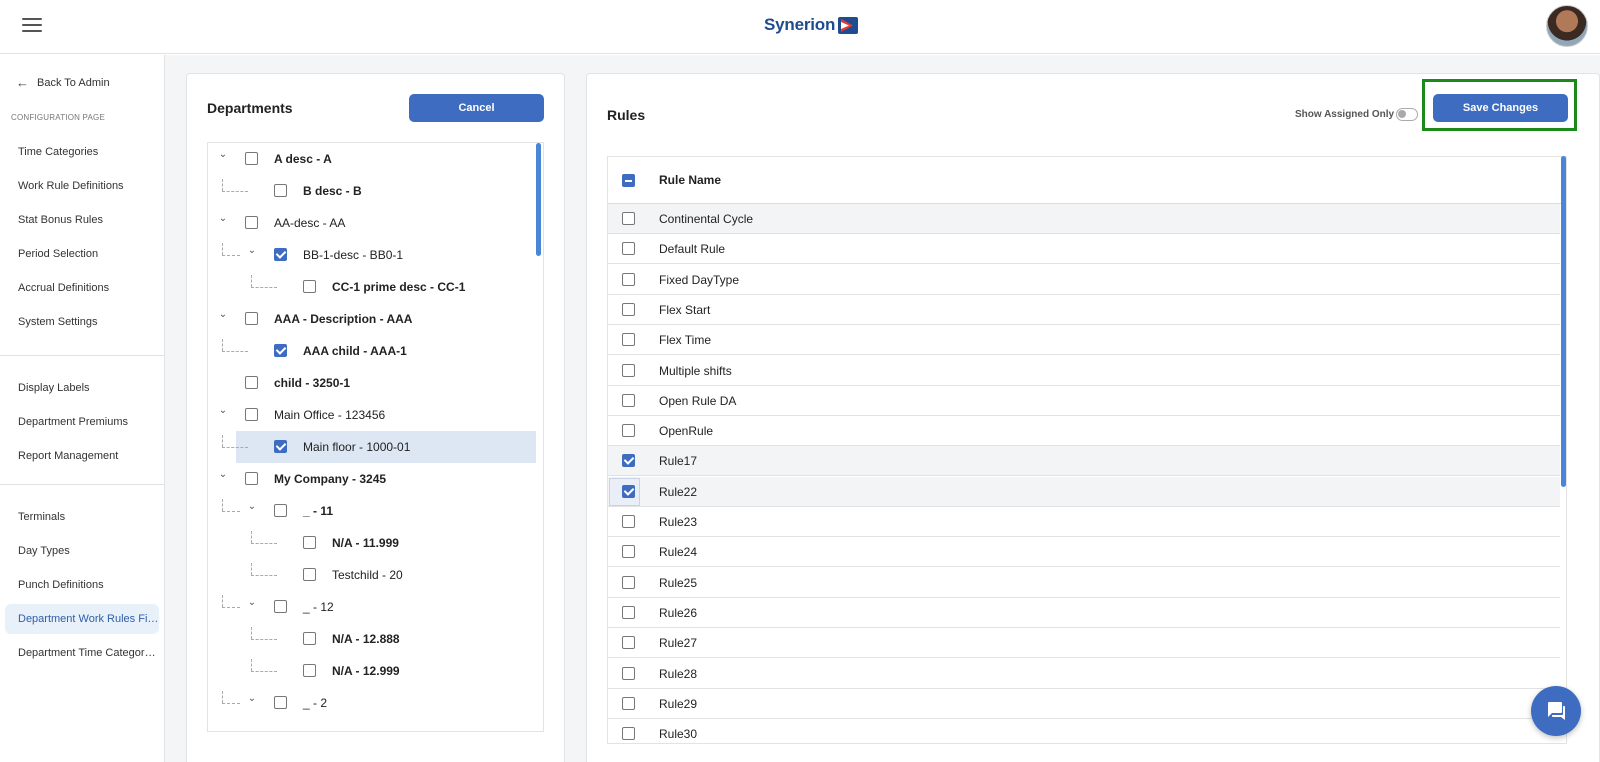 The image size is (1600, 762). Describe the element at coordinates (332, 191) in the screenshot. I see `department-label: B desc - B` at that location.